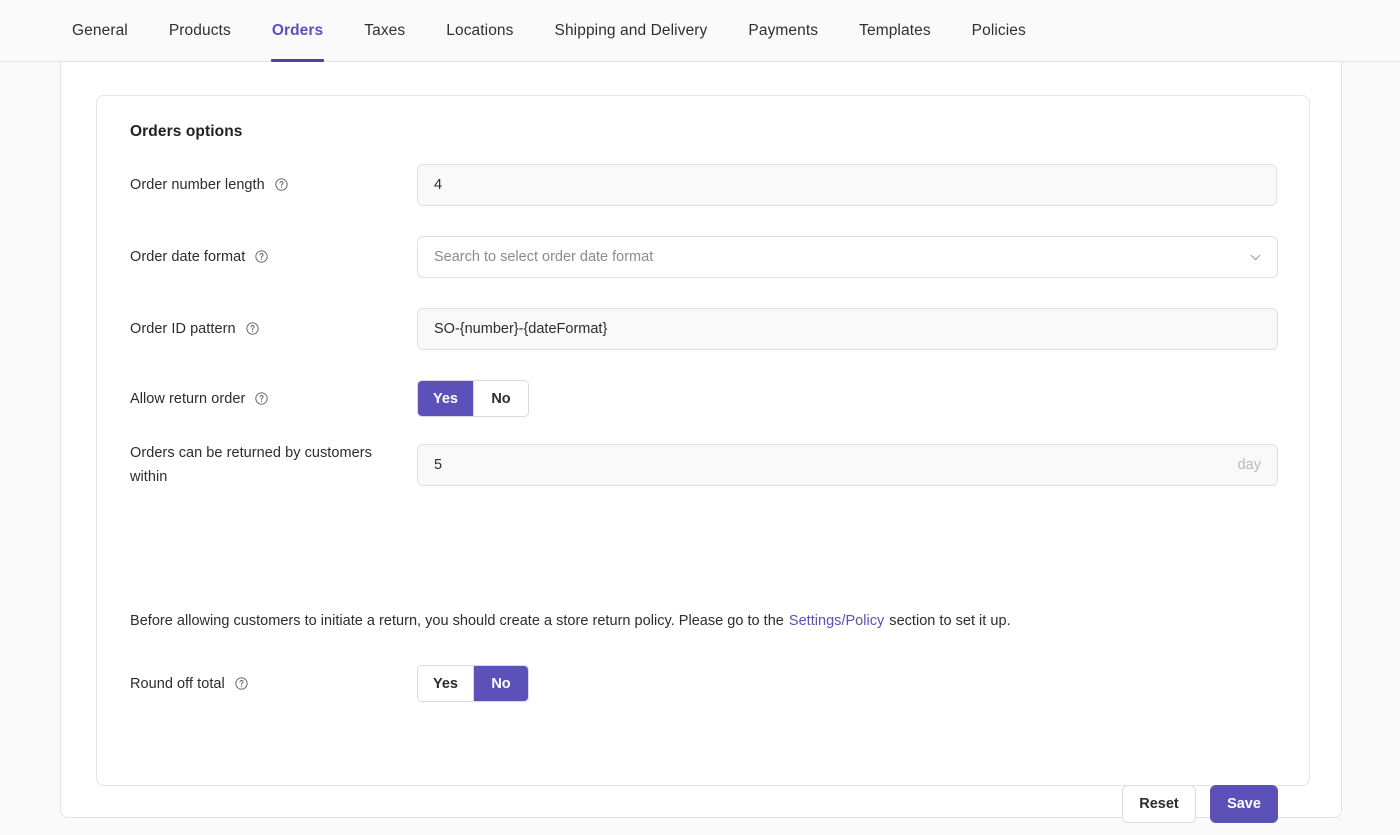 The height and width of the screenshot is (835, 1400). I want to click on order-number-length-input: 4, so click(847, 185).